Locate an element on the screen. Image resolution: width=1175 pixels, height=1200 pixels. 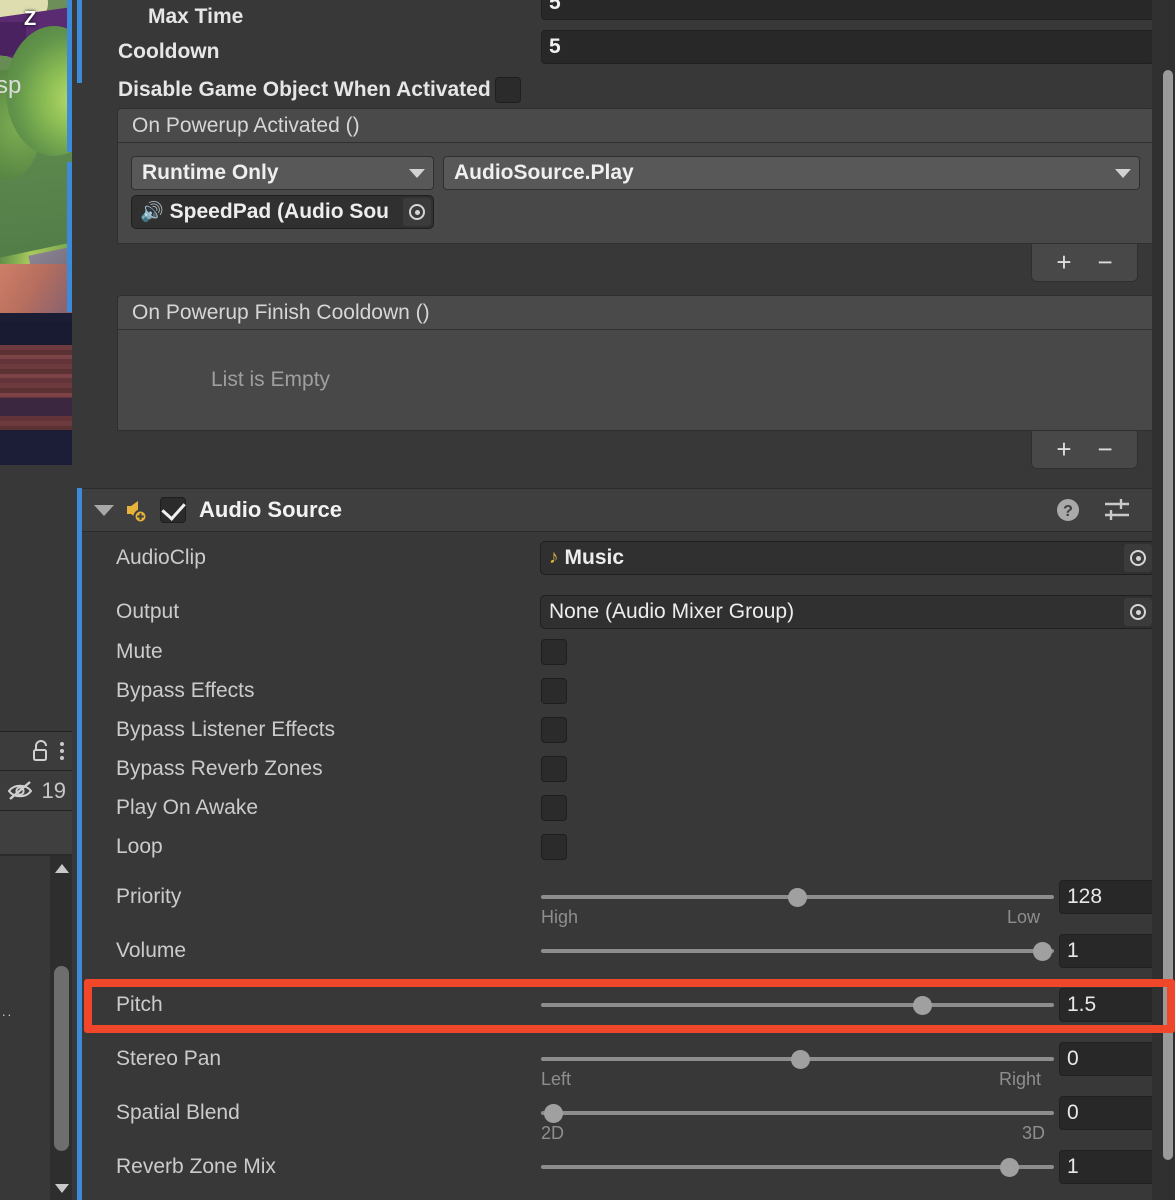
event-target-object-value: SpeedPad (Audio Sou is located at coordinates (279, 211).